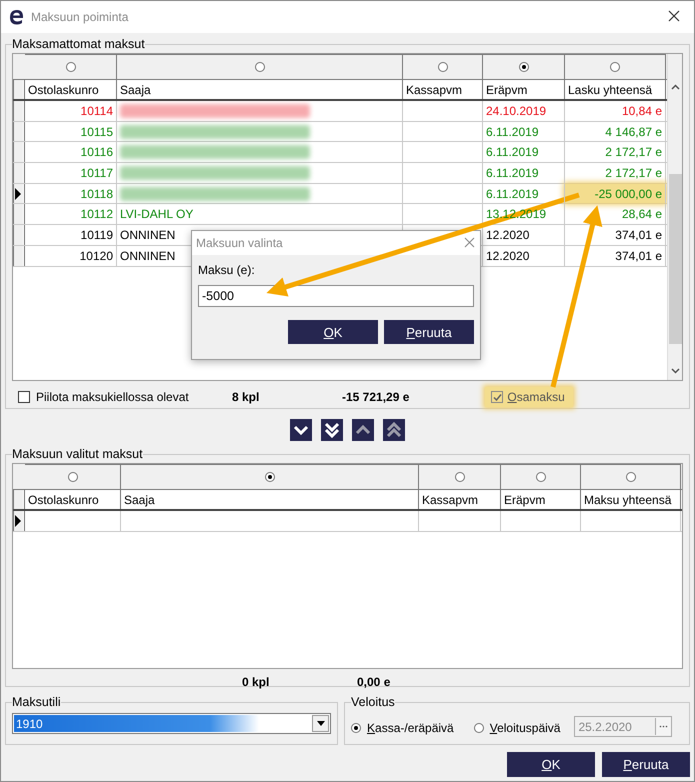 The height and width of the screenshot is (782, 695). Describe the element at coordinates (402, 727) in the screenshot. I see `radio-option: Kassa-/eräpäivä` at that location.